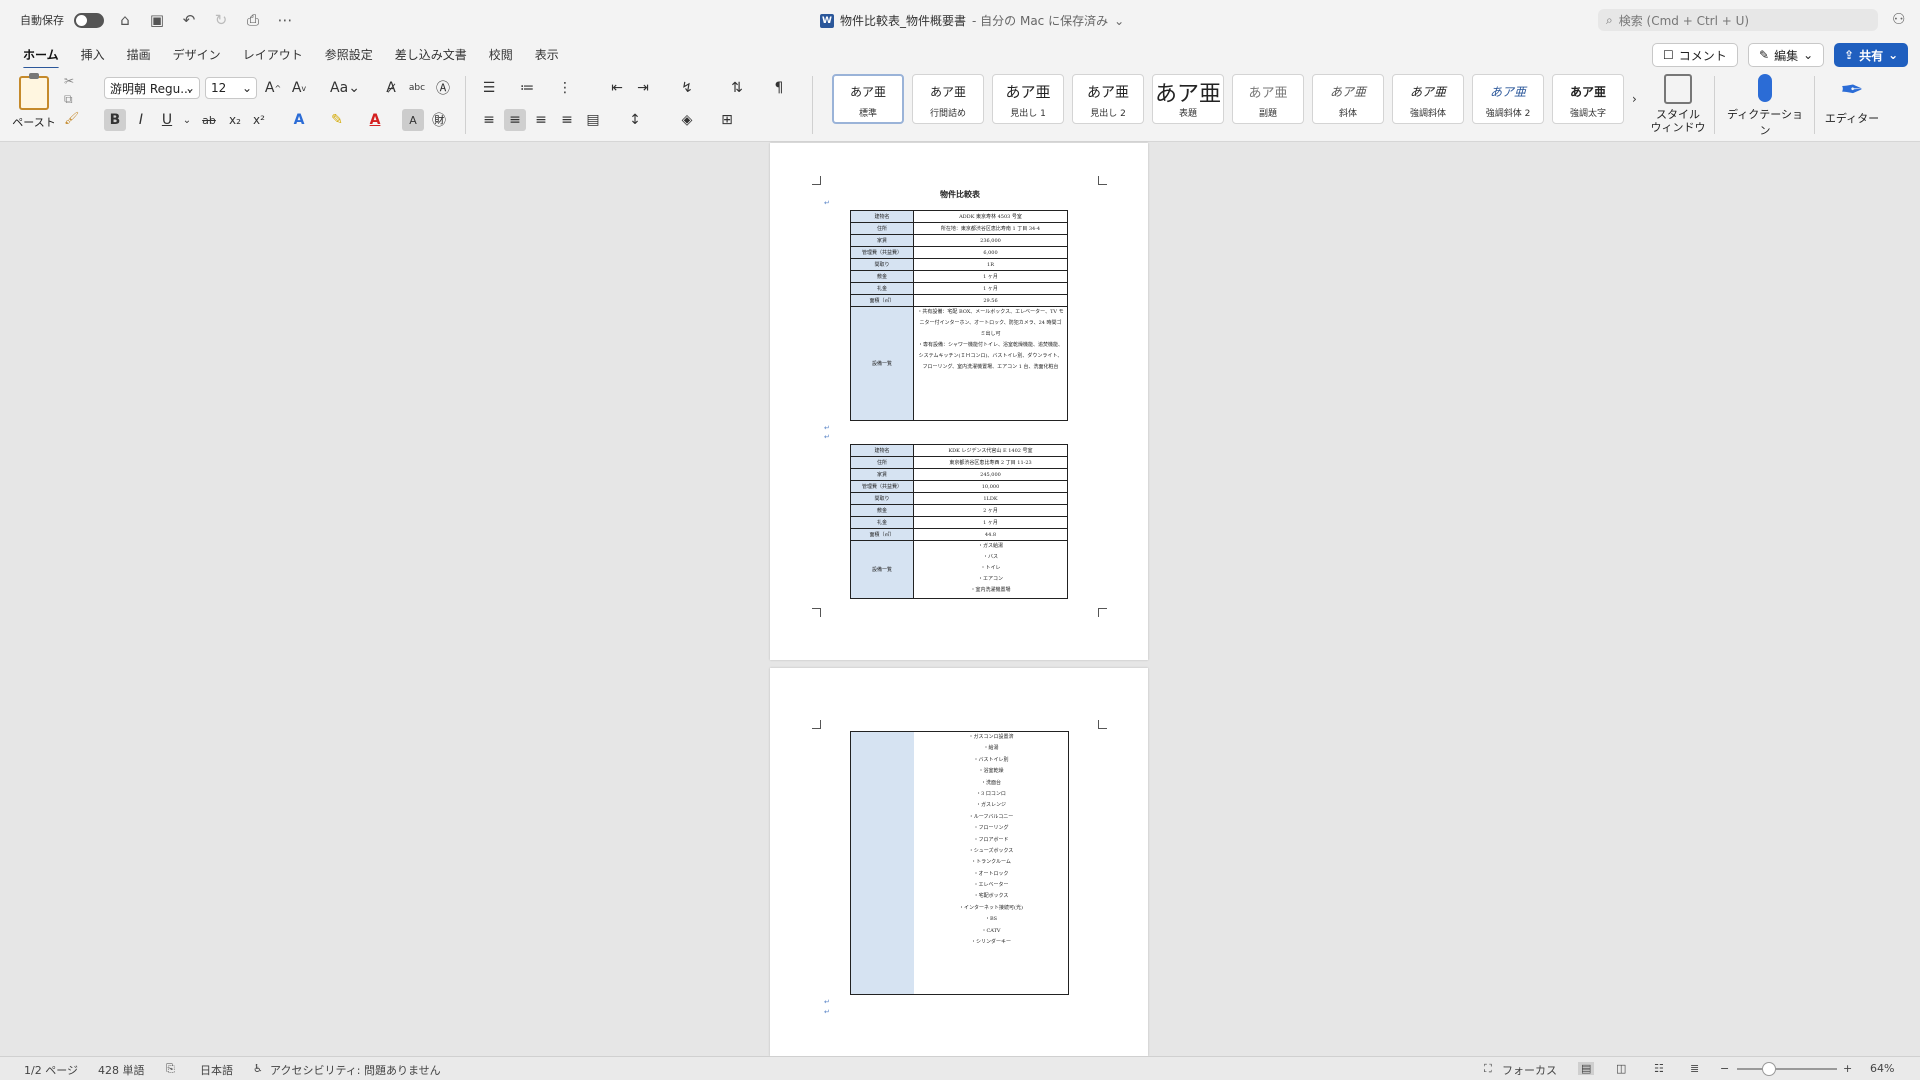 The width and height of the screenshot is (1920, 1080). What do you see at coordinates (990, 252) in the screenshot?
I see `row-value: 6,000` at bounding box center [990, 252].